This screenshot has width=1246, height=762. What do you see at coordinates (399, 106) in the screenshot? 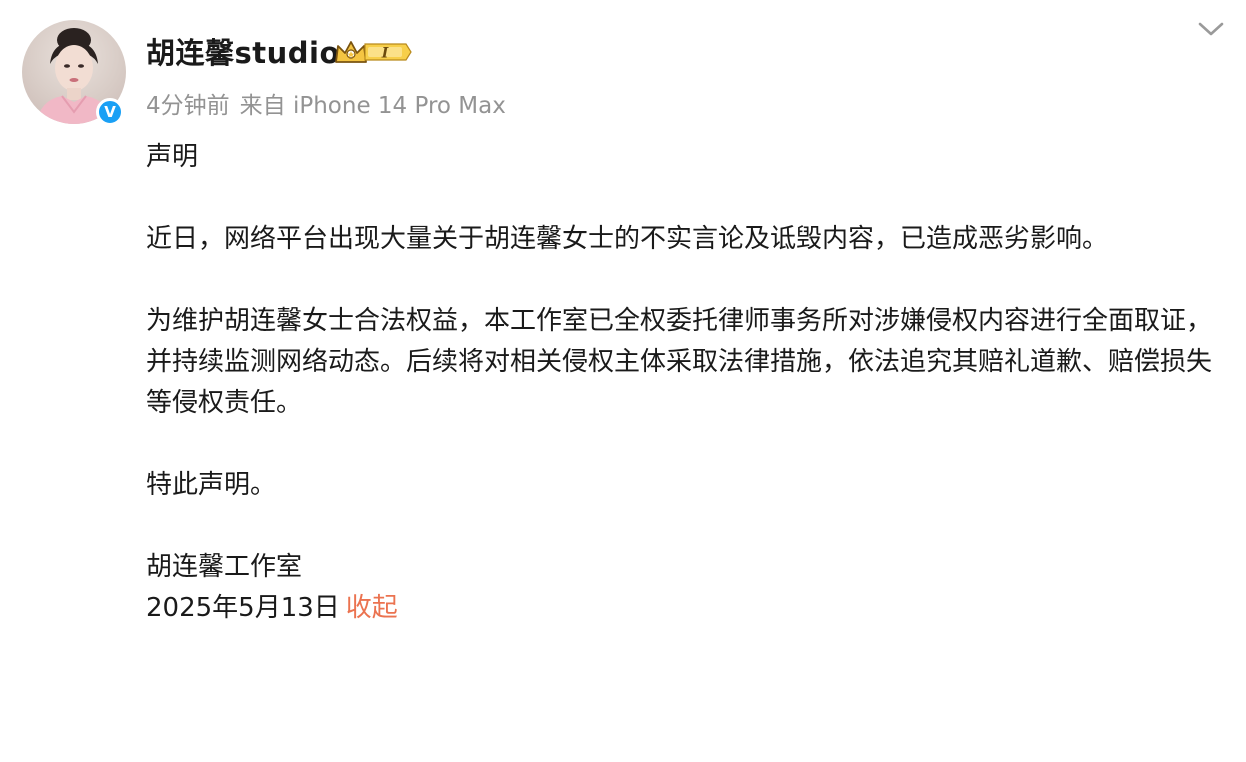
I see `source-device: iPhone 14 Pro Max` at bounding box center [399, 106].